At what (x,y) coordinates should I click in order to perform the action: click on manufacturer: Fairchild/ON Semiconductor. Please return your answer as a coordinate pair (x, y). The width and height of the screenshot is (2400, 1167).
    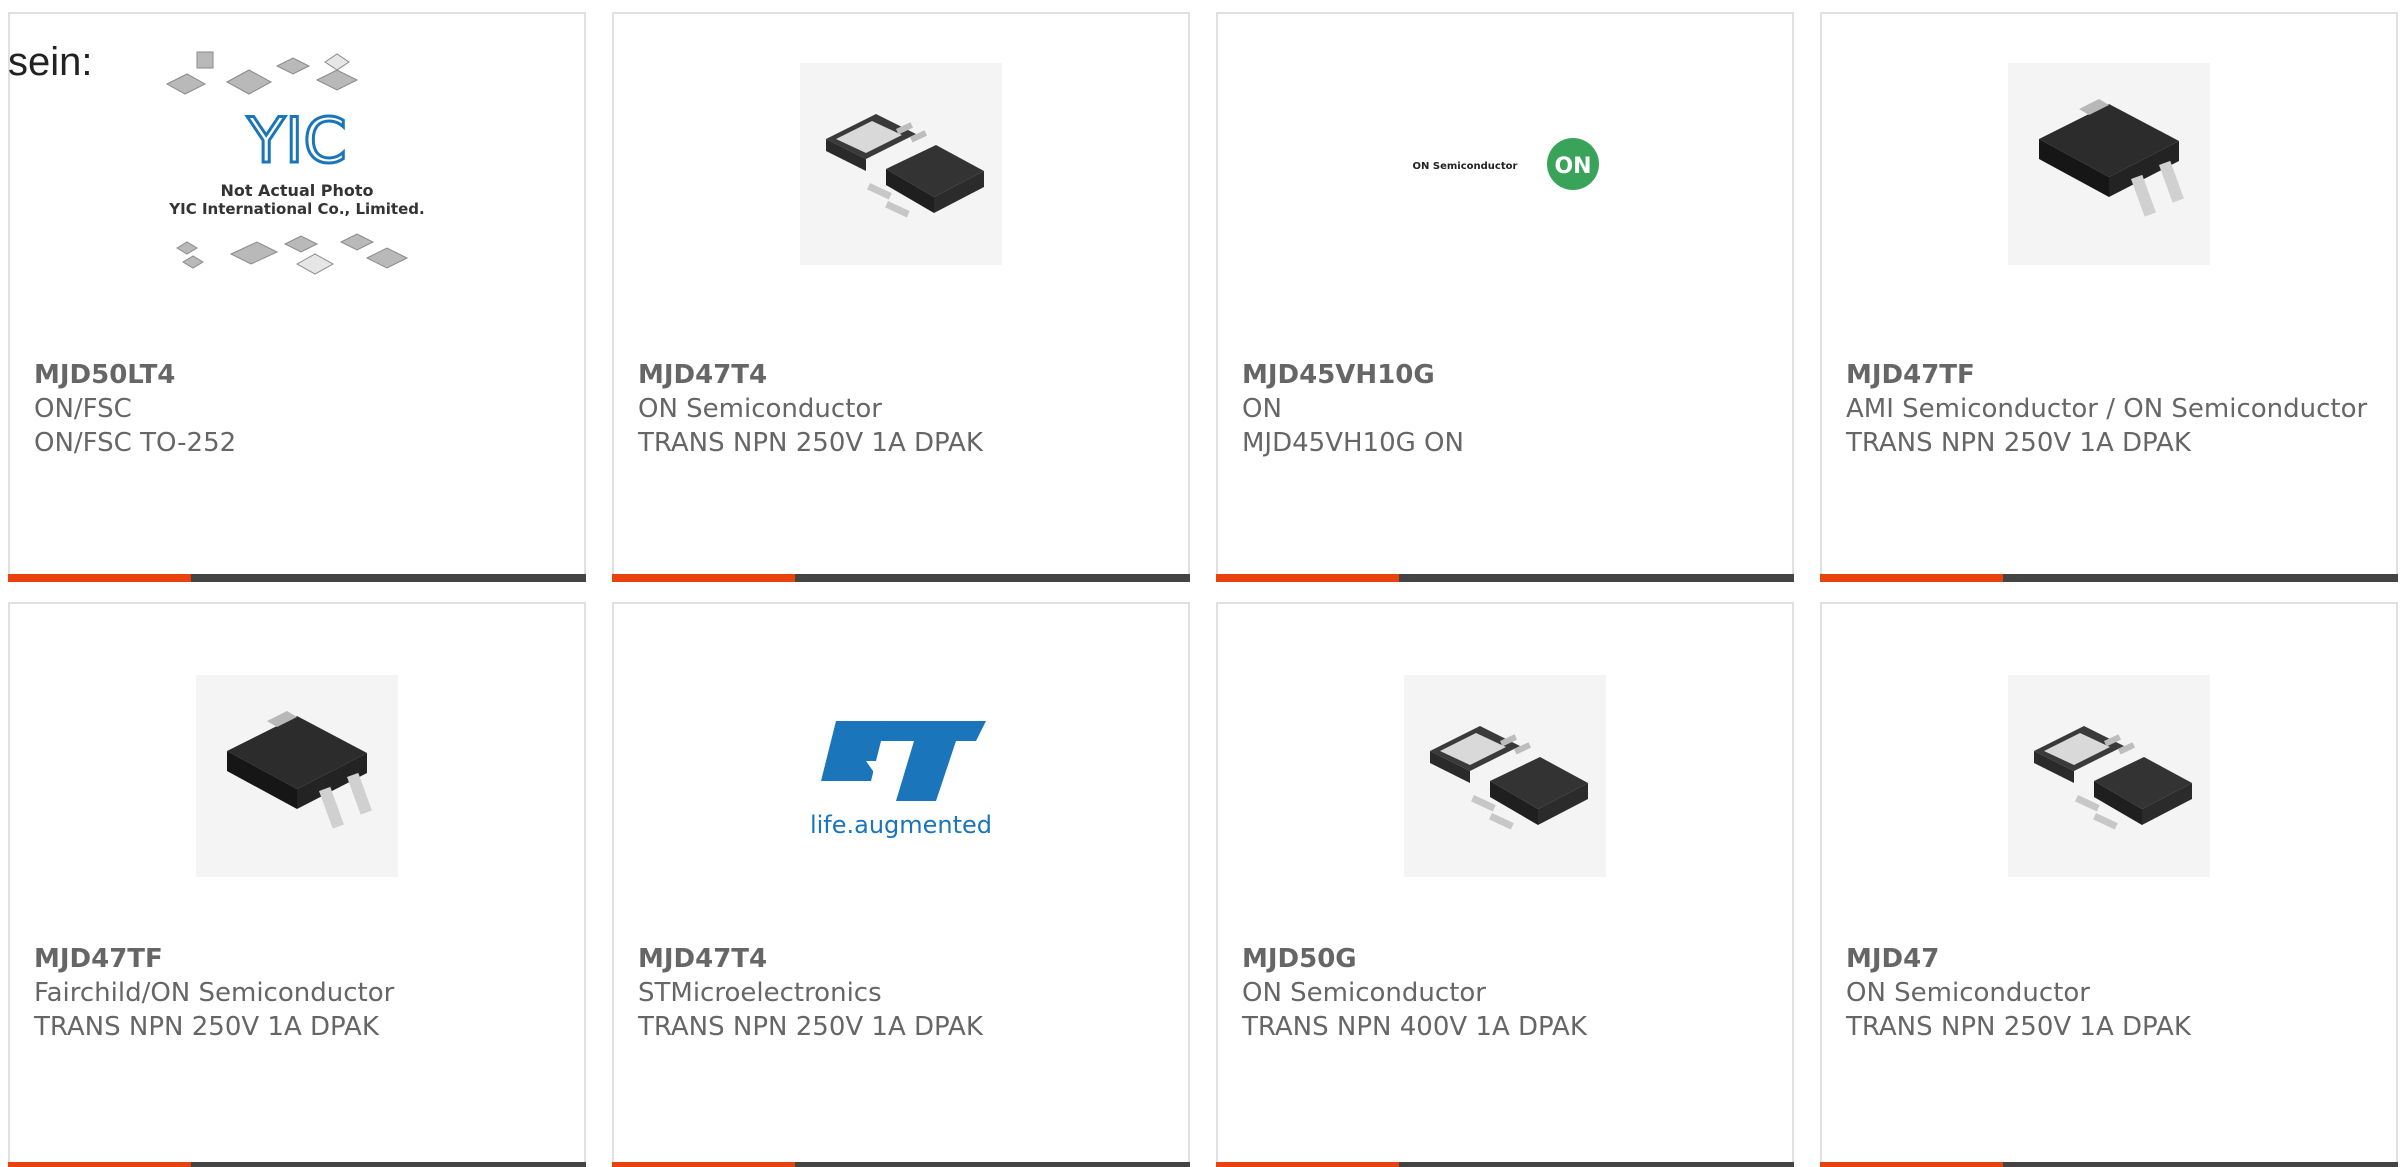
    Looking at the image, I should click on (214, 993).